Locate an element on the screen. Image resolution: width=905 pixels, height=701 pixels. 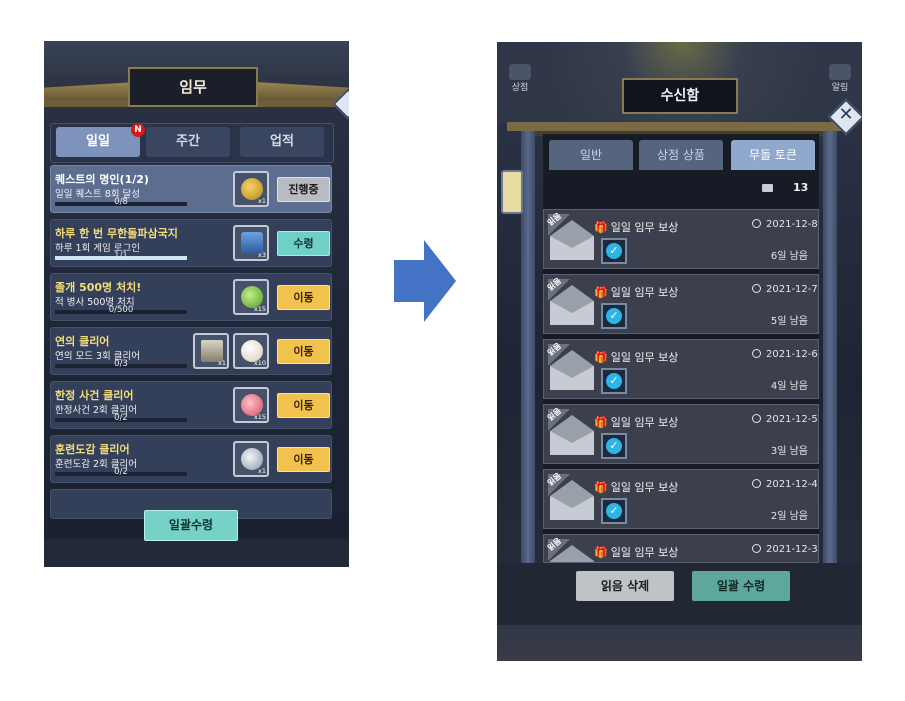
mail-row: 읽음 🎁 일일 임무 보상 2021-12-5 ✓ 3일 남음 is located at coordinates (681, 434).